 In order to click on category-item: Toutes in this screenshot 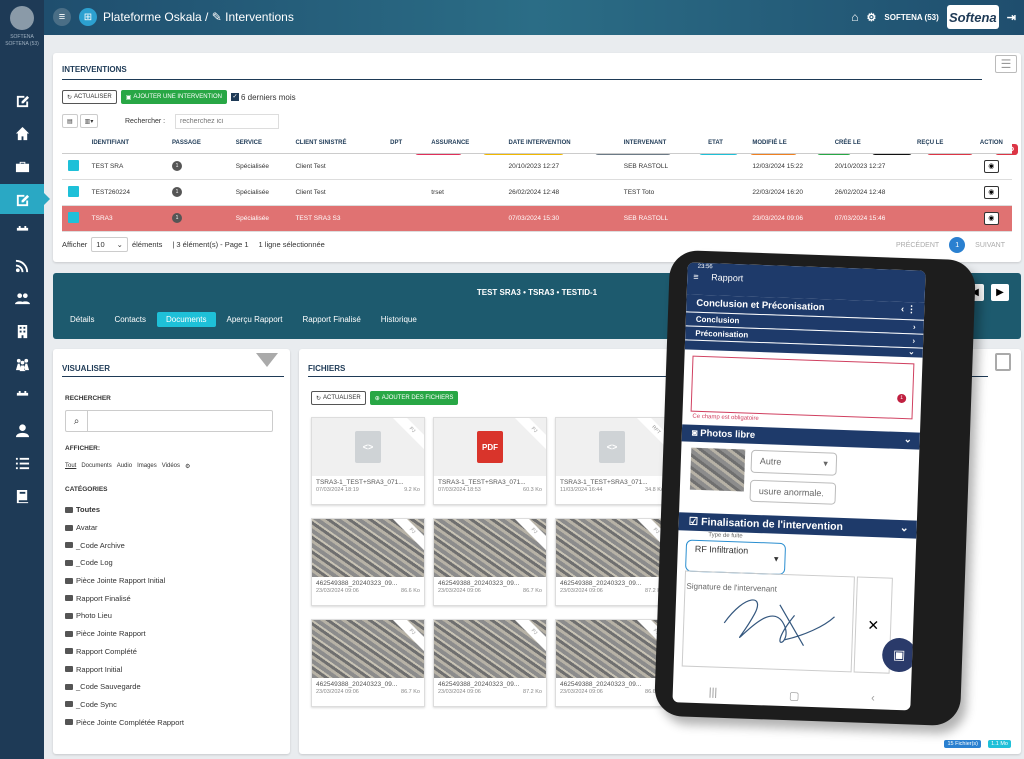, I will do `click(124, 510)`.